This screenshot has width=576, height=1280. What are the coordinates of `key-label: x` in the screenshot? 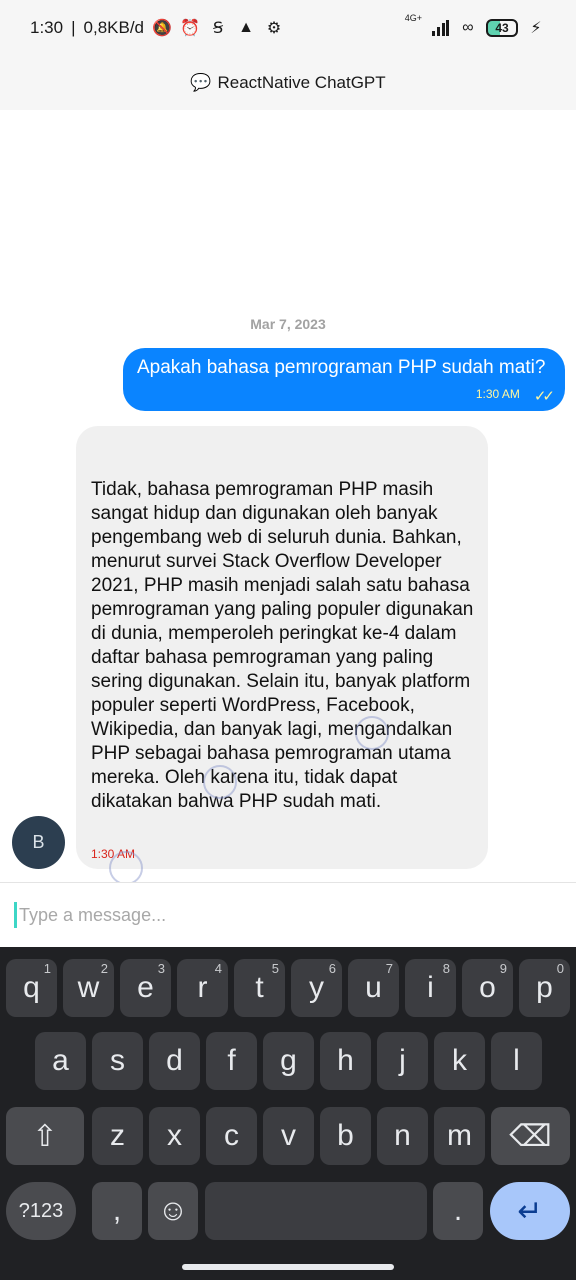 It's located at (174, 1135).